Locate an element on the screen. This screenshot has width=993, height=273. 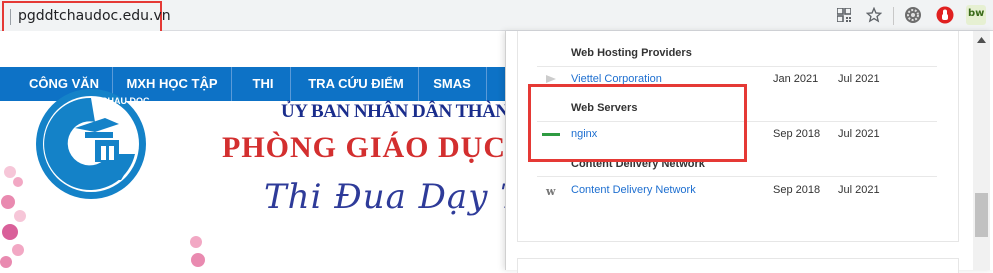
bookmark-star-icon is located at coordinates (874, 15).